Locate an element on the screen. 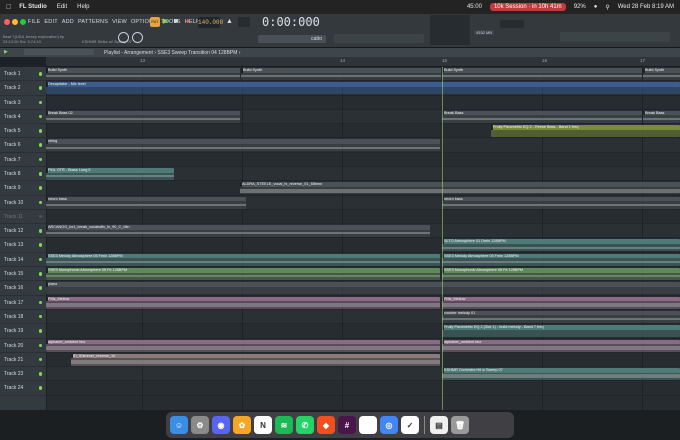  track-header: Track 17 is located at coordinates (23, 303).